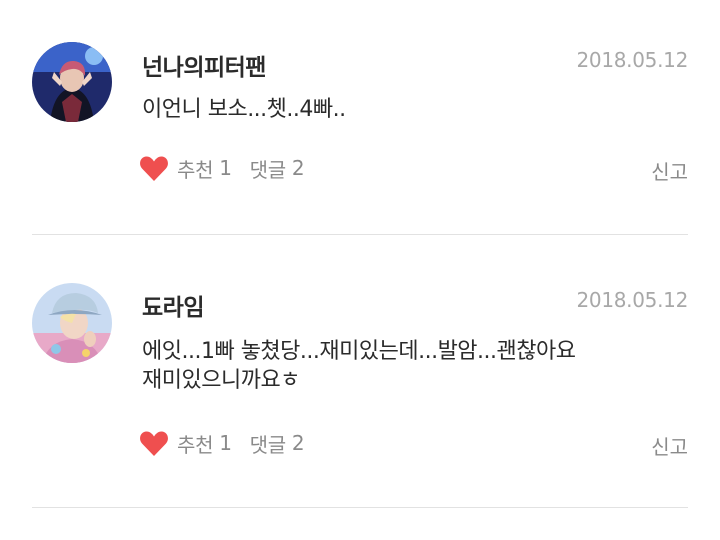  Describe the element at coordinates (244, 109) in the screenshot. I see `comment-text-line: 이언니 보소...쳇..4빠..` at that location.